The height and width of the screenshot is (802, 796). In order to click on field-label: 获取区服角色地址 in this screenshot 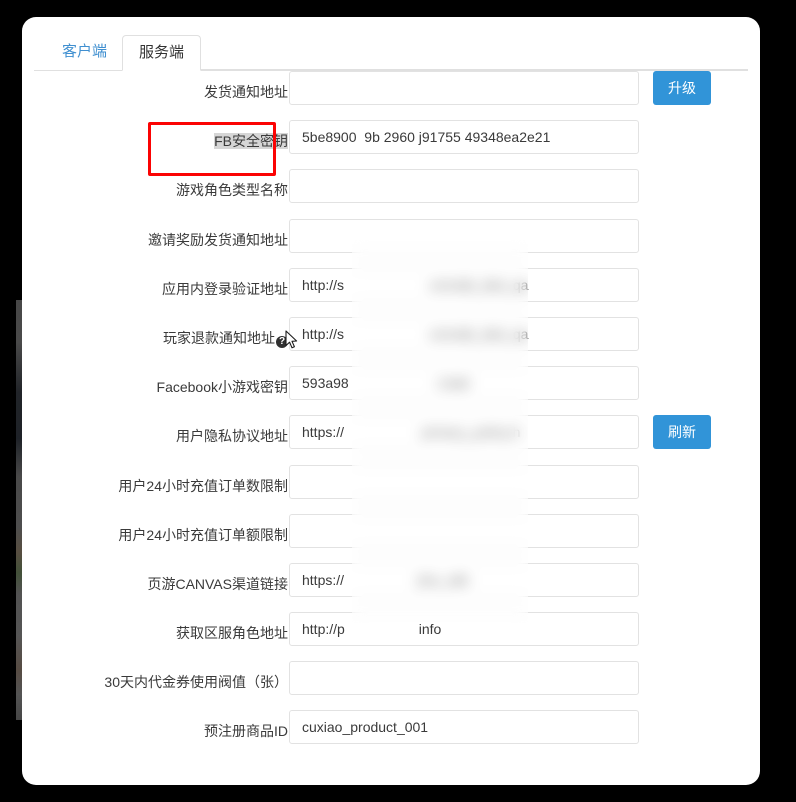, I will do `click(232, 633)`.